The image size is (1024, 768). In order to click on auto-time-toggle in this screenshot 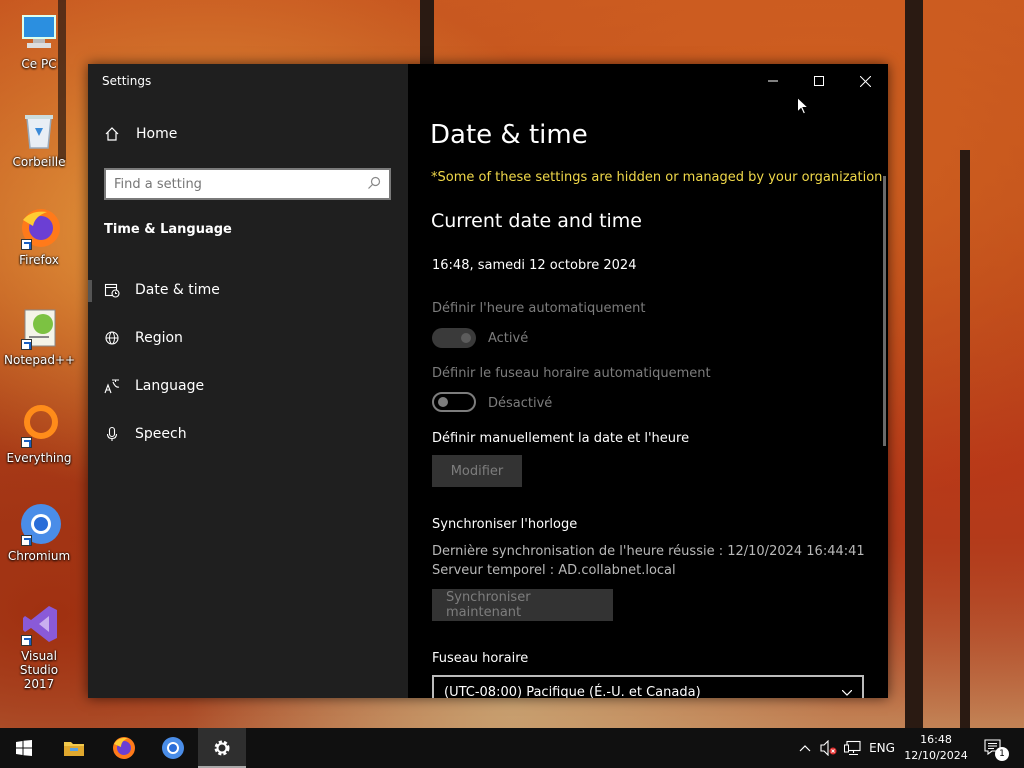, I will do `click(454, 338)`.